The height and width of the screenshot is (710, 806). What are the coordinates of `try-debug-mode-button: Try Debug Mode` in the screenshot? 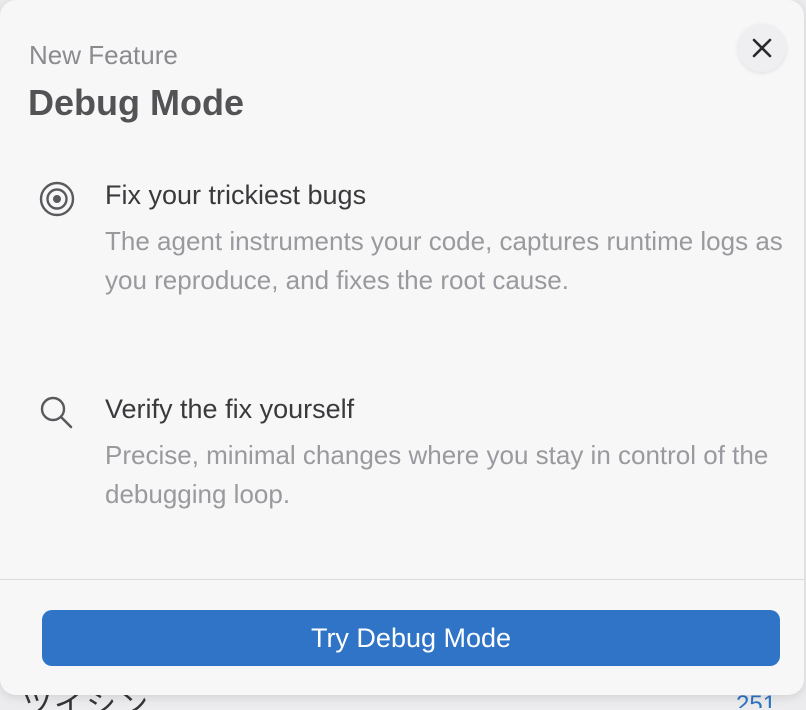 It's located at (411, 638).